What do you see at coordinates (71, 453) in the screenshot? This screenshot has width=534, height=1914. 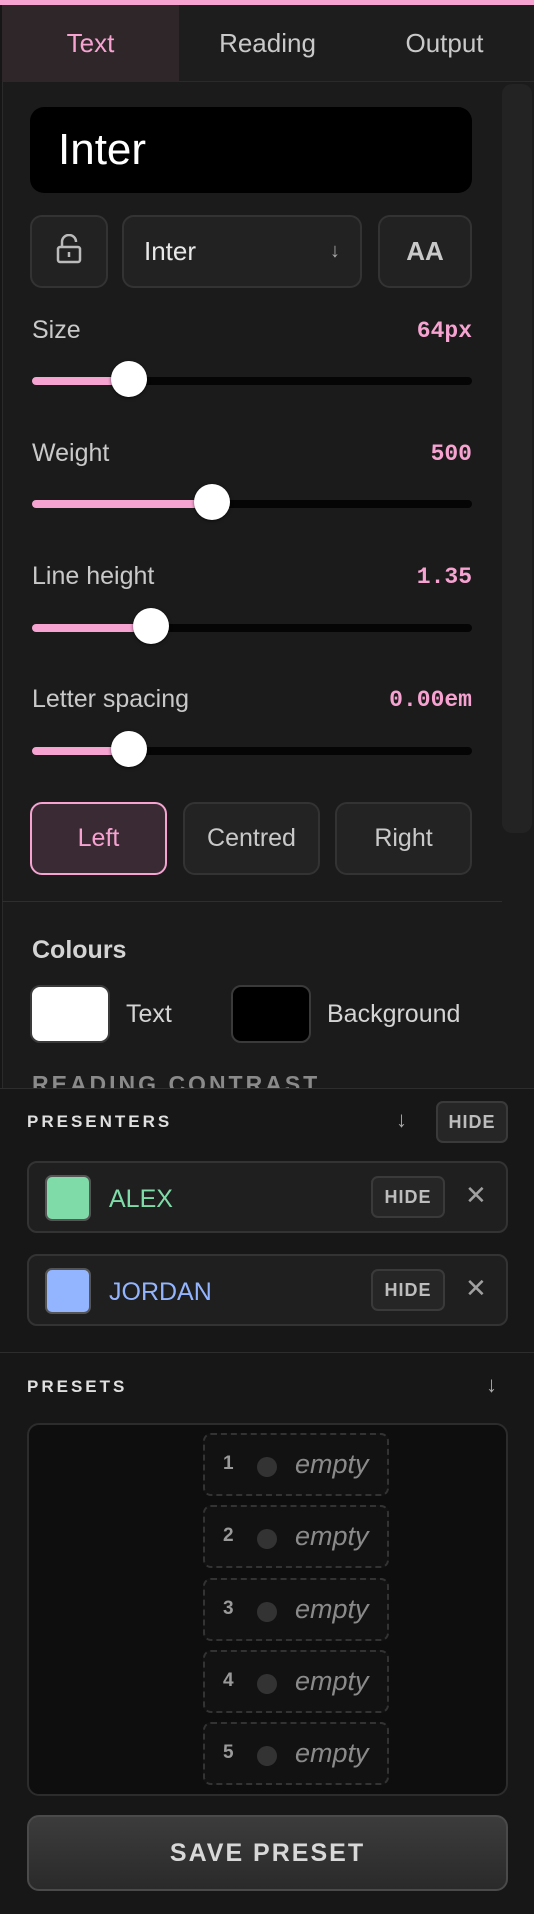 I see `weight-label: Weight` at bounding box center [71, 453].